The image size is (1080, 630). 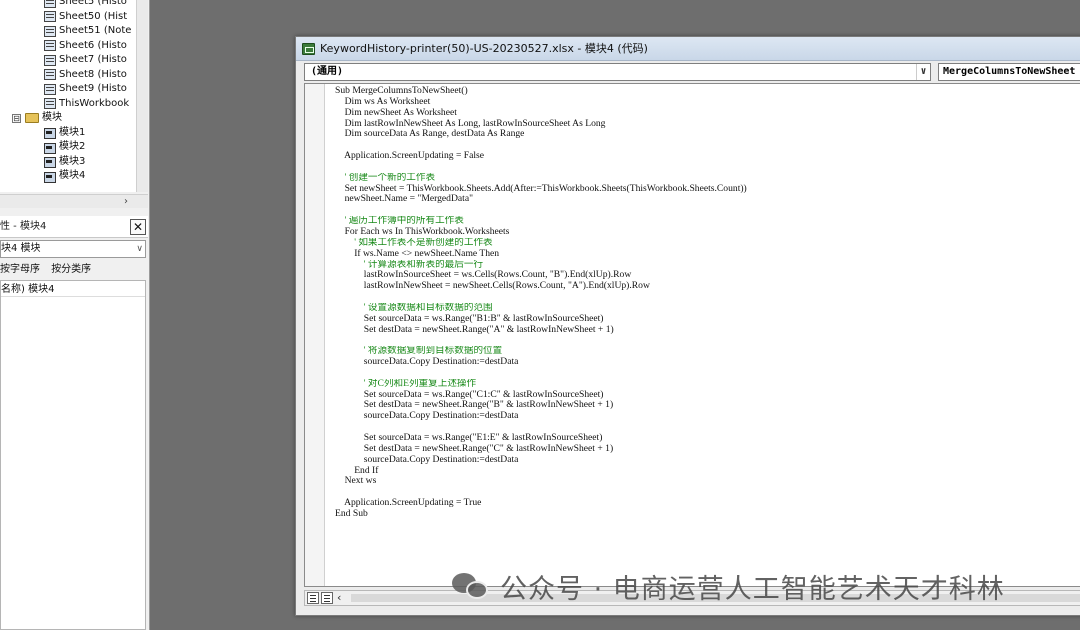 I want to click on wechat-icon, so click(x=471, y=586).